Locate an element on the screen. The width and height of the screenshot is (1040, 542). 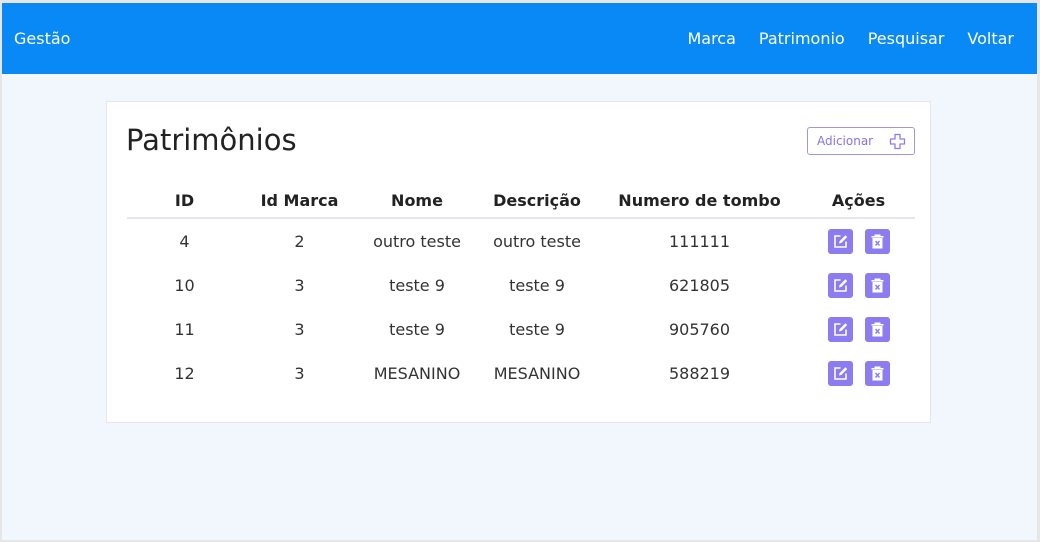
brand-link: Gestão is located at coordinates (42, 39).